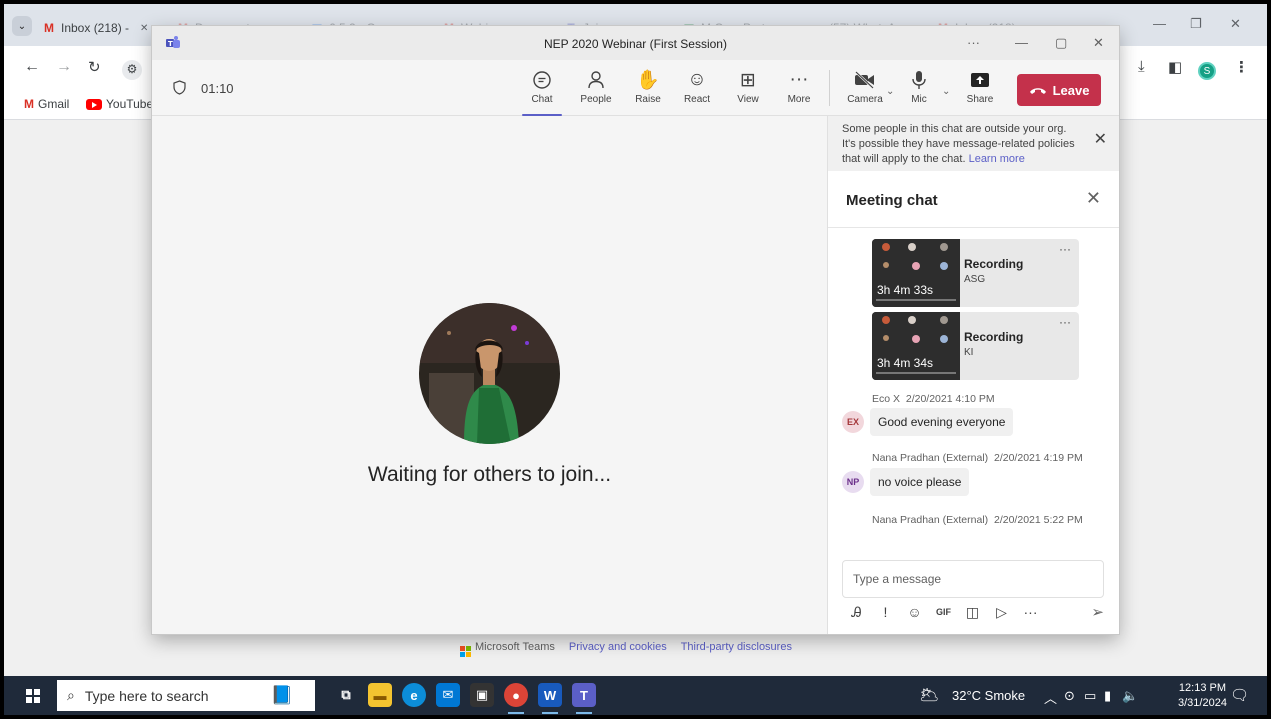  What do you see at coordinates (1196, 24) in the screenshot?
I see `restore-icon: ❐` at bounding box center [1196, 24].